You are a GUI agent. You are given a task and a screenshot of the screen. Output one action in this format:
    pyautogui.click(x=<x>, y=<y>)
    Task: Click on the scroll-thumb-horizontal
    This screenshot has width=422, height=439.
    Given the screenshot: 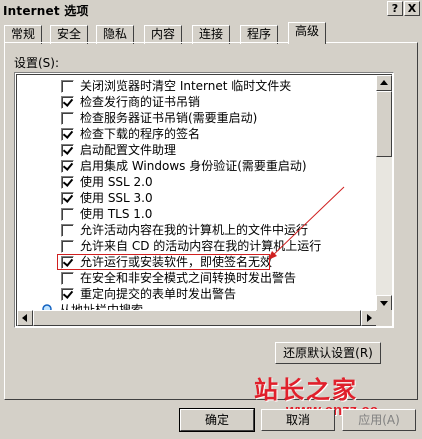 What is the action you would take?
    pyautogui.click(x=197, y=318)
    